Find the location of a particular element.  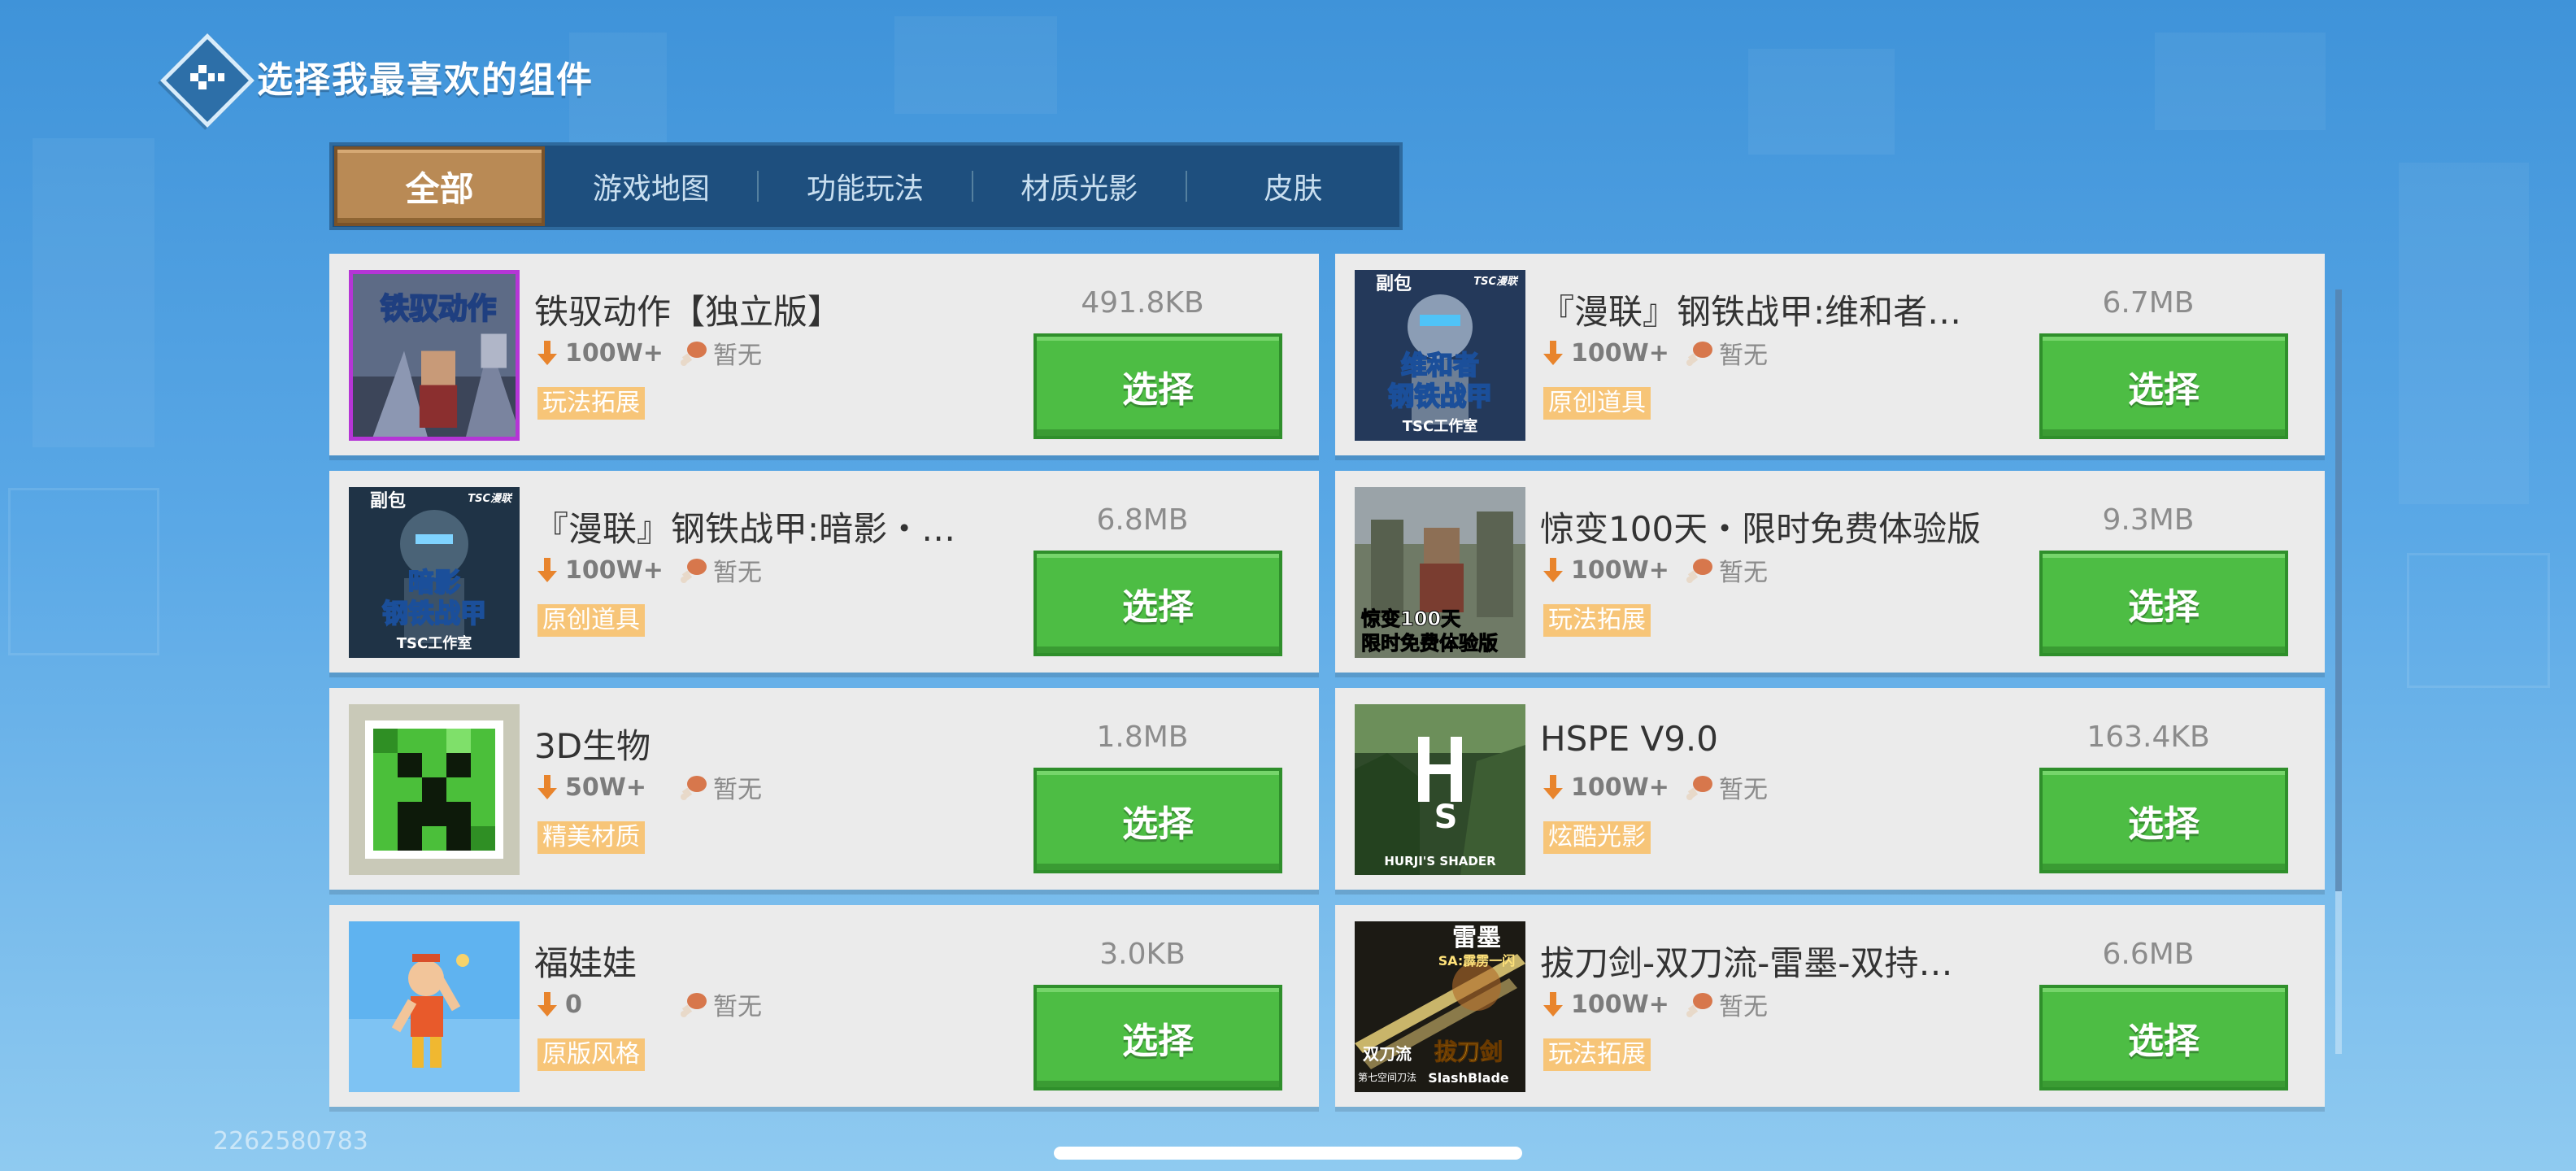

component-thumbnail: 铁驭动作 is located at coordinates (435, 355).